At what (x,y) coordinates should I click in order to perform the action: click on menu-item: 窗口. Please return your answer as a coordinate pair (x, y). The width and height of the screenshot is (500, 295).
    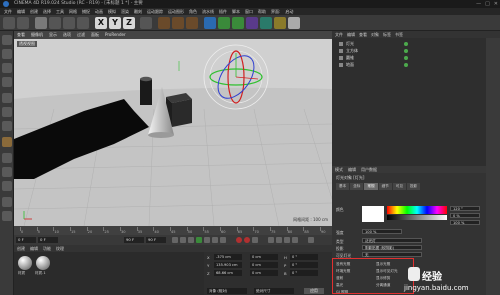
    Looking at the image, I should click on (249, 11).